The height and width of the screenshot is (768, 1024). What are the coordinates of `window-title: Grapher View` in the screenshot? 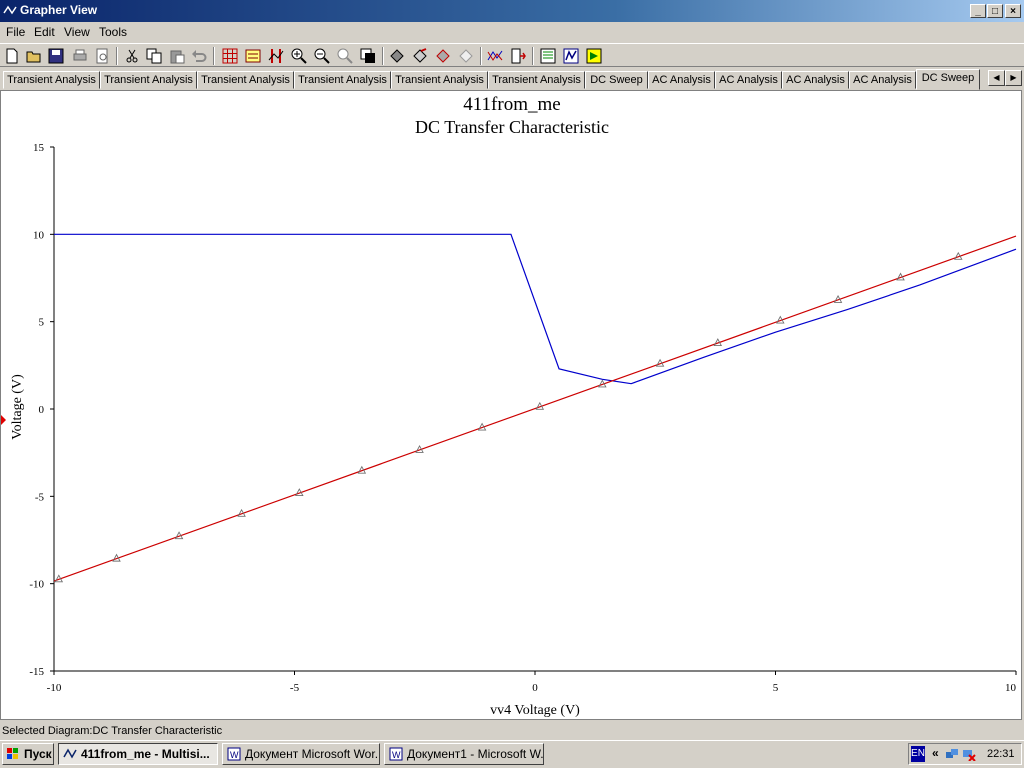 It's located at (59, 10).